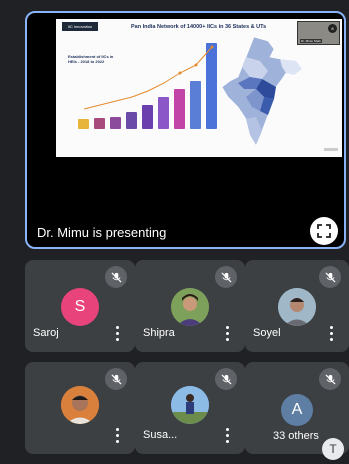 The image size is (349, 464). I want to click on slide-logo: IIC innovation, so click(80, 26).